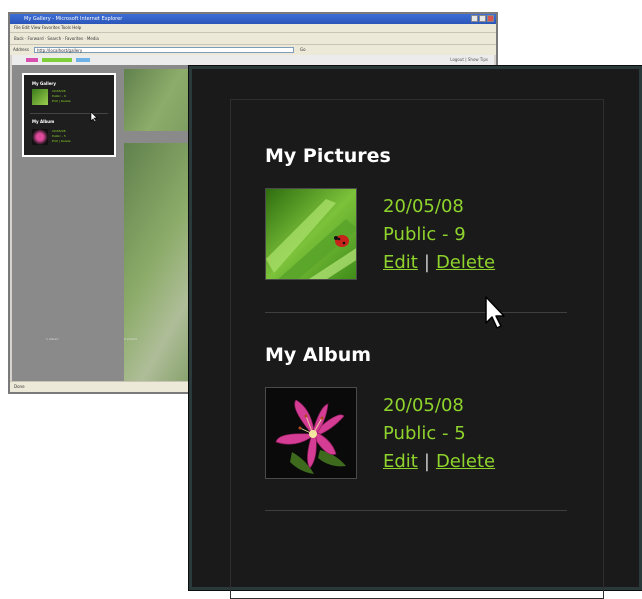  Describe the element at coordinates (253, 28) in the screenshot. I see `browser-menubar: File Edit View Favorites Tools Help` at that location.